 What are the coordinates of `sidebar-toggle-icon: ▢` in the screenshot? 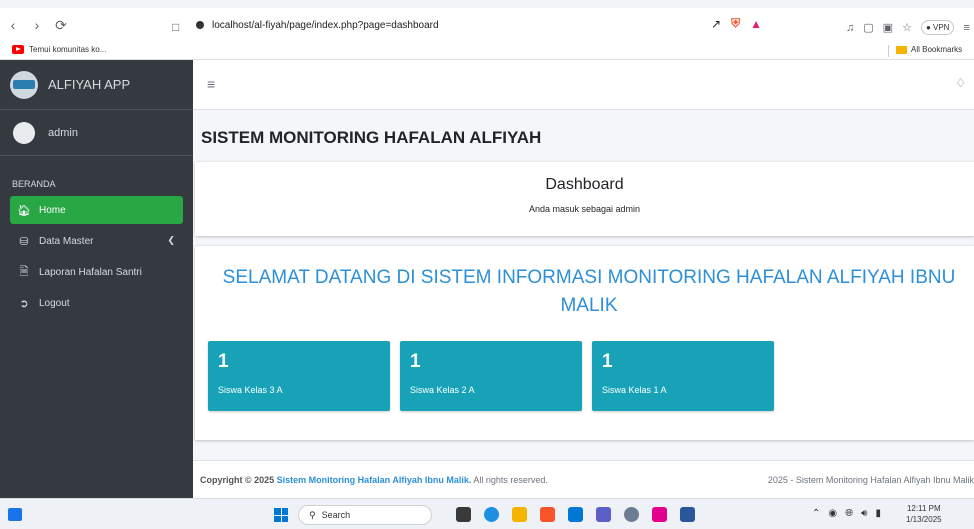 It's located at (868, 27).